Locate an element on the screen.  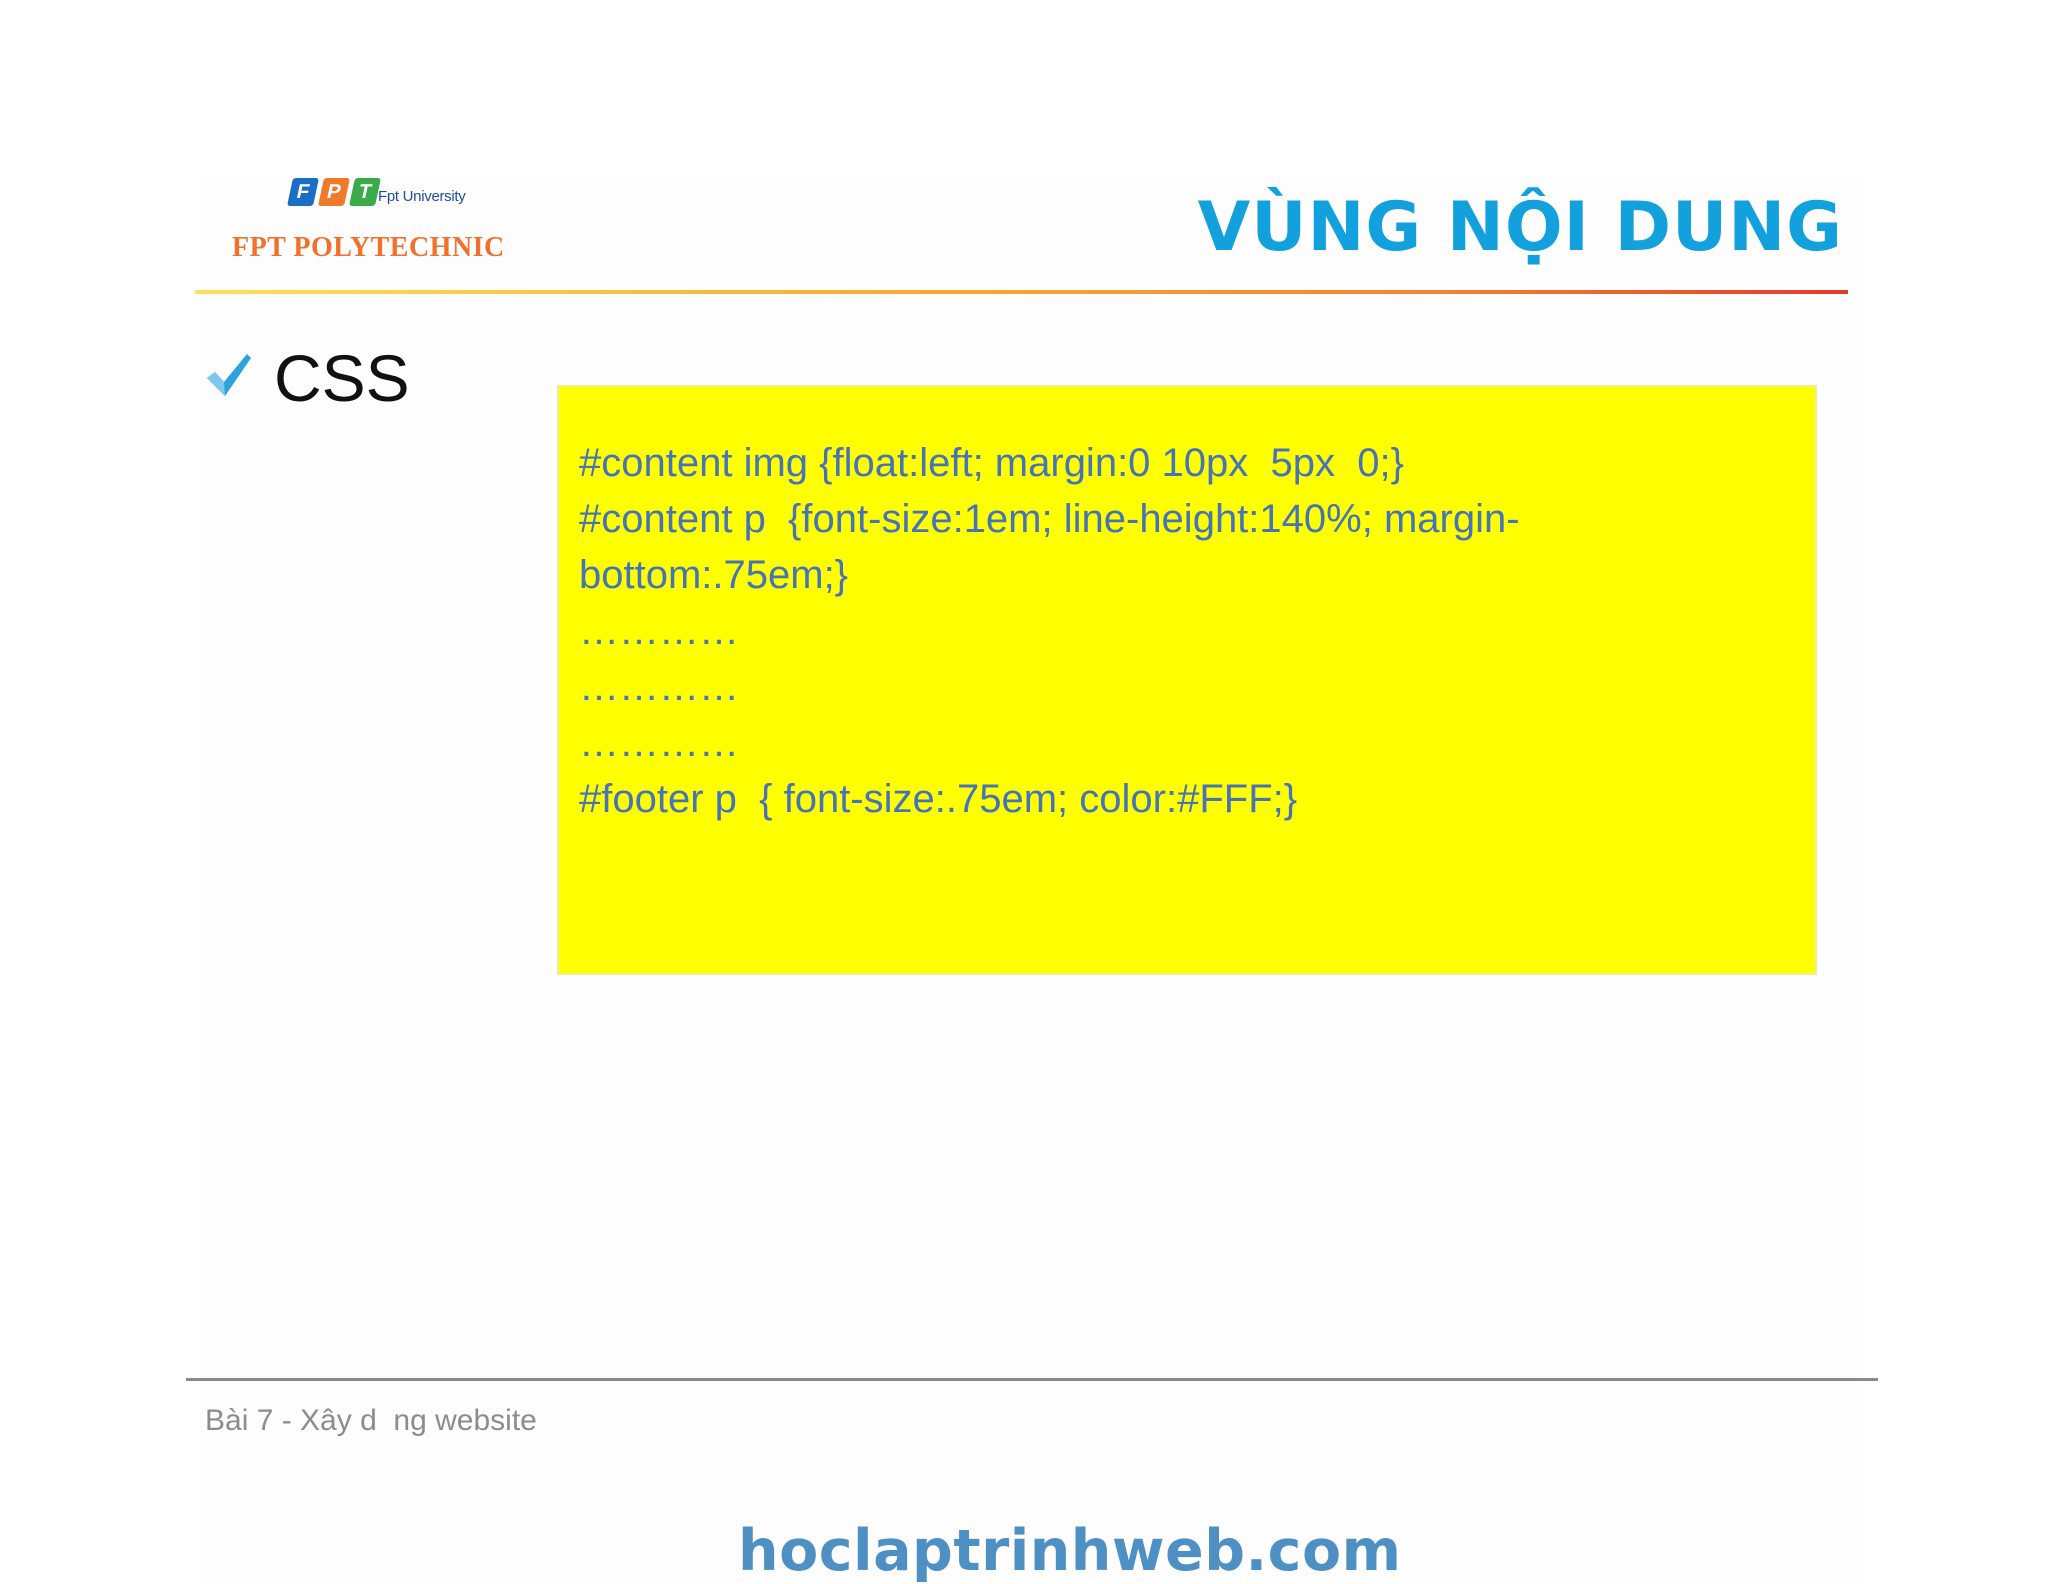
logo-badge-f: F is located at coordinates (303, 192).